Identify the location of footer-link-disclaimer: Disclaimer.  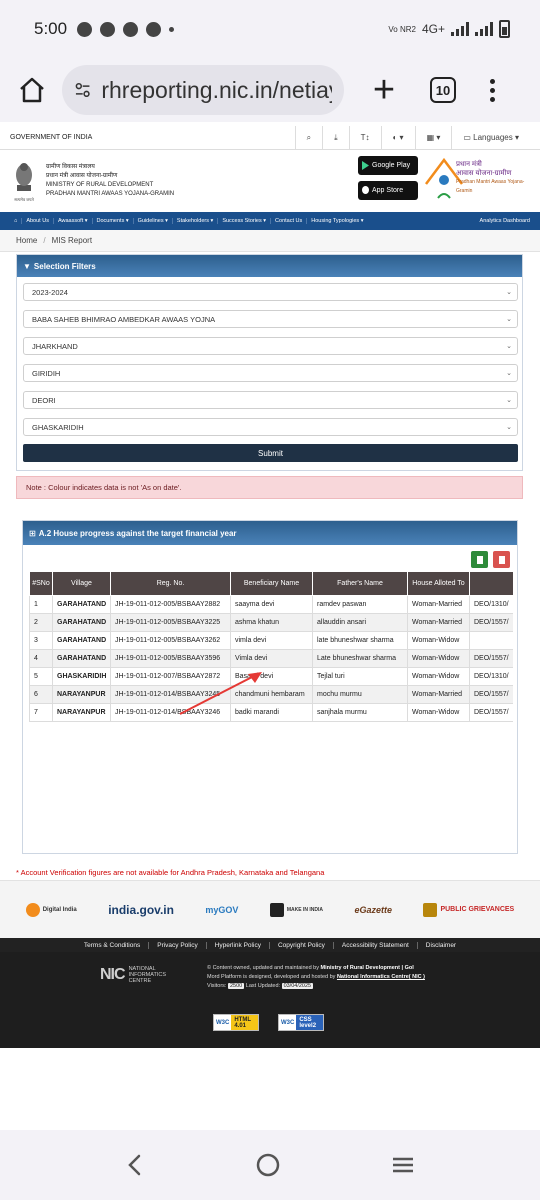
(441, 945).